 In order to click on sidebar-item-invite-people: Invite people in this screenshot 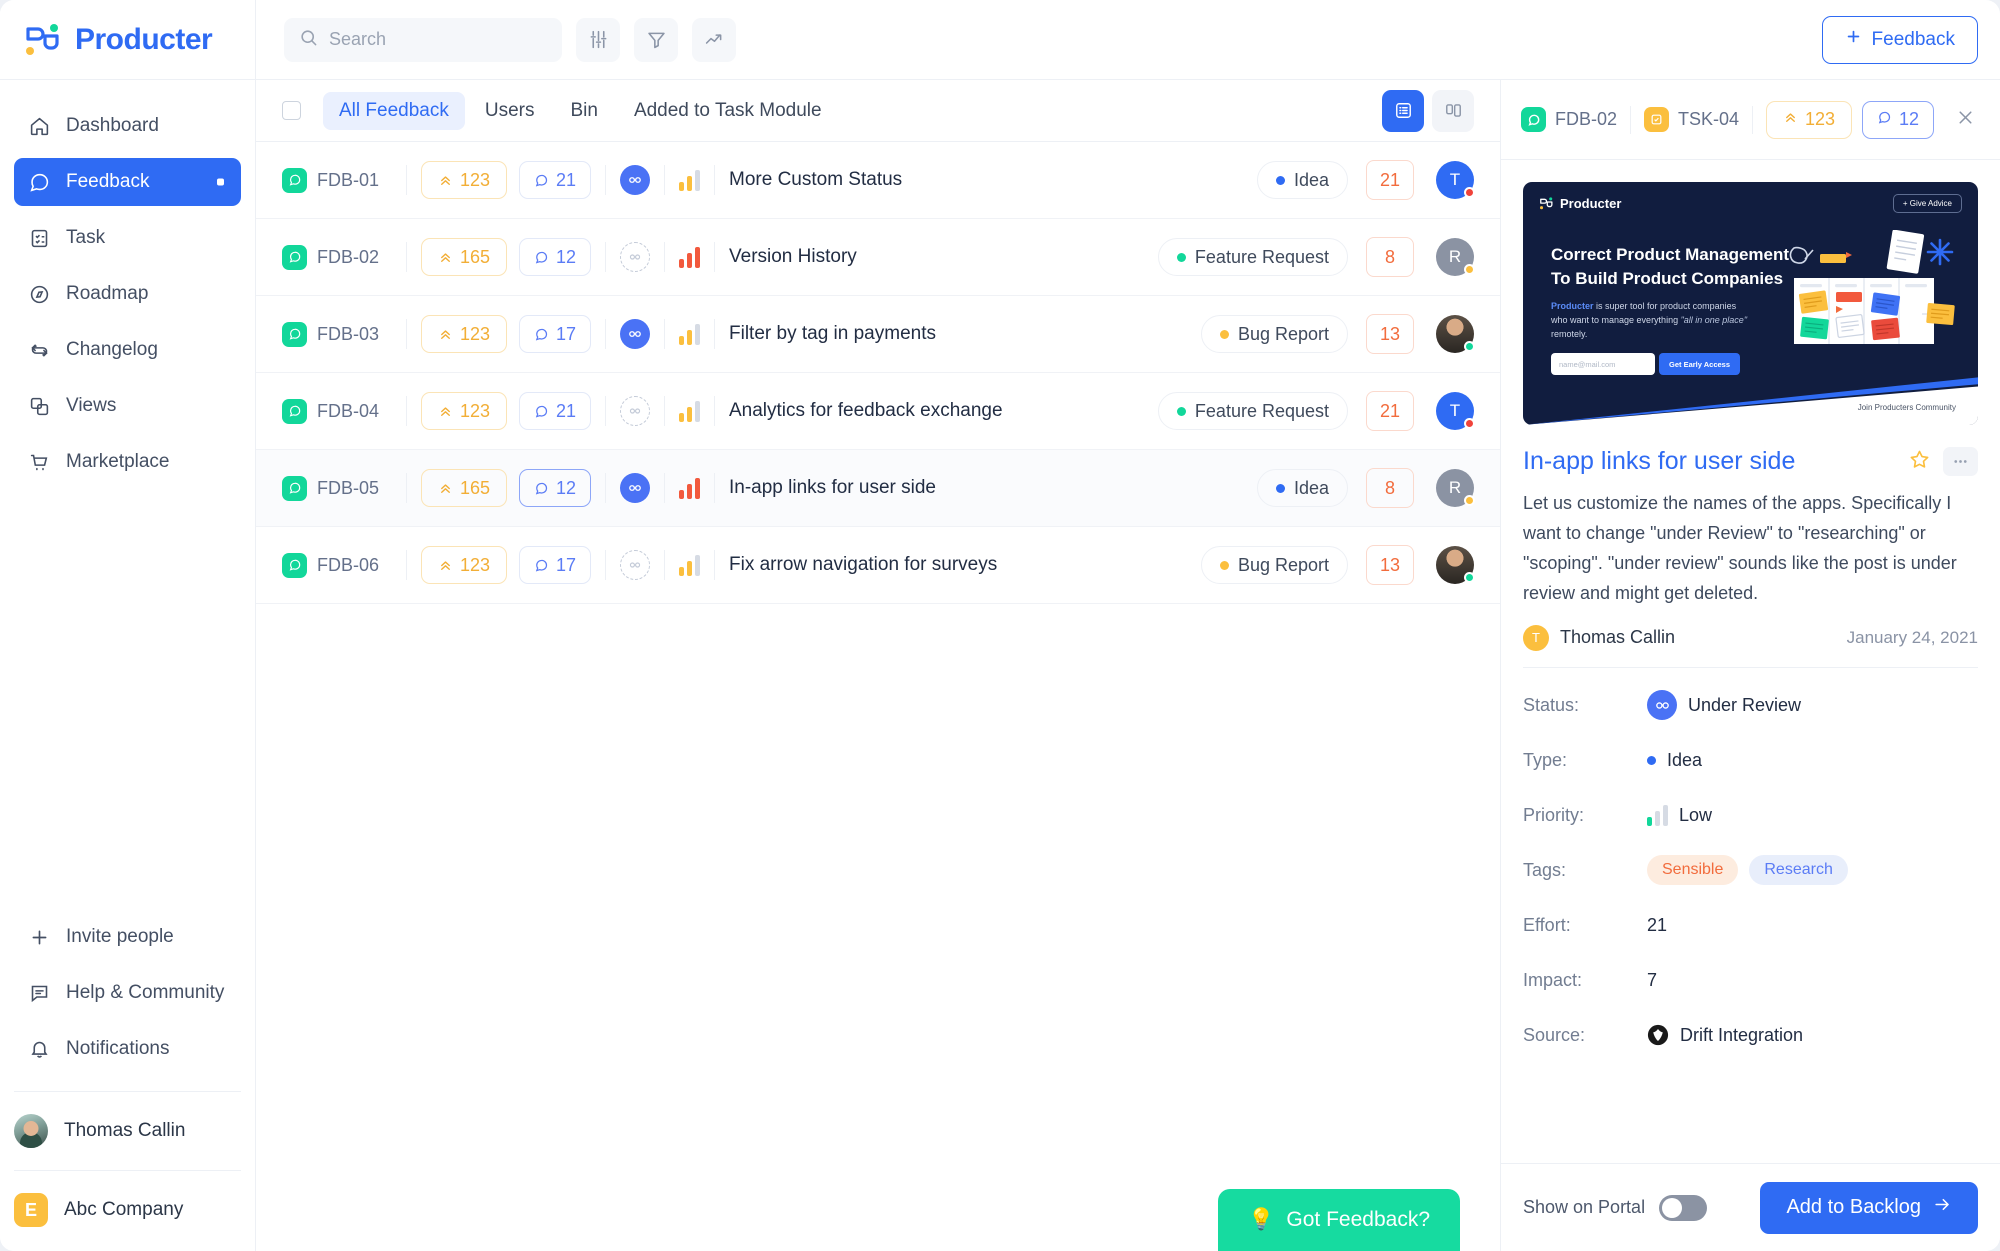, I will do `click(127, 937)`.